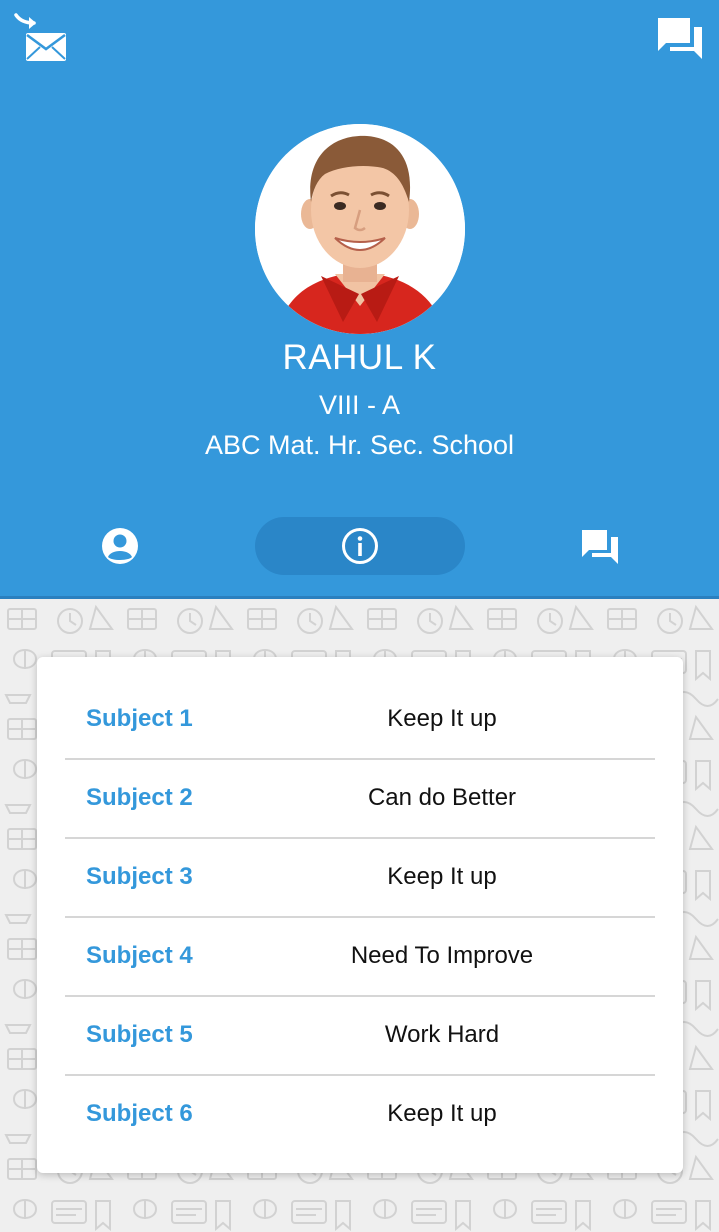  Describe the element at coordinates (139, 797) in the screenshot. I see `subject-label: Subject 2` at that location.